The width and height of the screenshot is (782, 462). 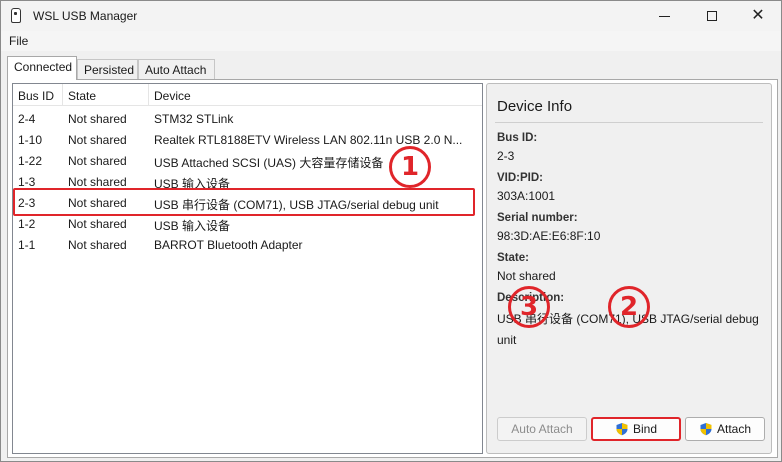 I want to click on cell-bus-id: 2-4, so click(x=27, y=119).